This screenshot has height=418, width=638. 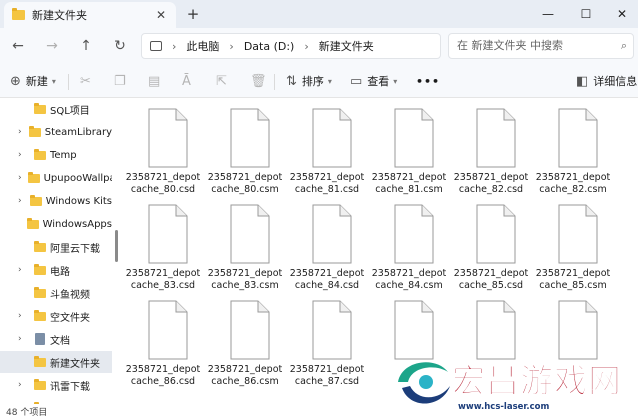 What do you see at coordinates (428, 81) in the screenshot?
I see `more-options-button: •••` at bounding box center [428, 81].